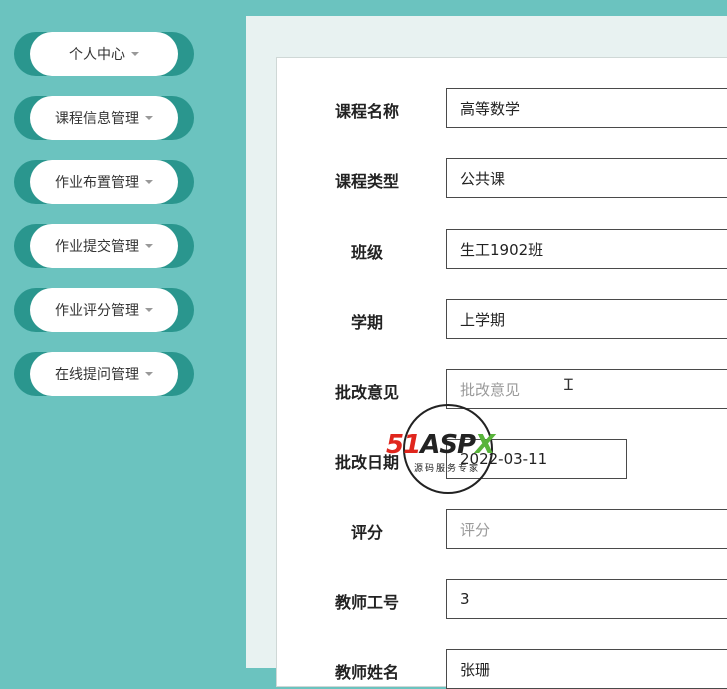 This screenshot has height=689, width=727. Describe the element at coordinates (586, 599) in the screenshot. I see `teacher-id-field: 3` at that location.